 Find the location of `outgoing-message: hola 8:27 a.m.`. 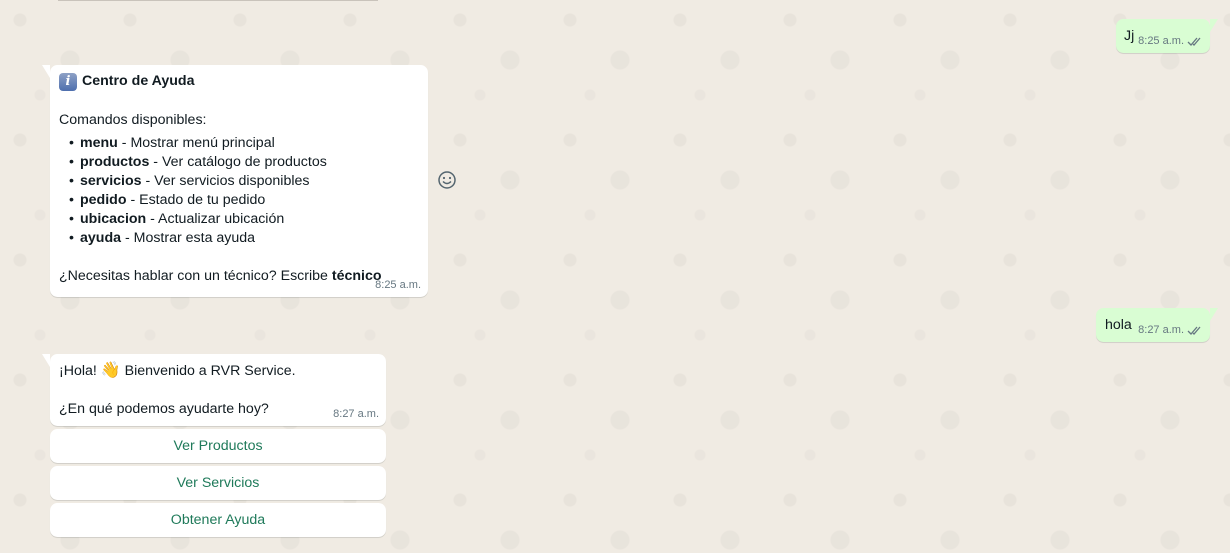

outgoing-message: hola 8:27 a.m. is located at coordinates (1157, 325).